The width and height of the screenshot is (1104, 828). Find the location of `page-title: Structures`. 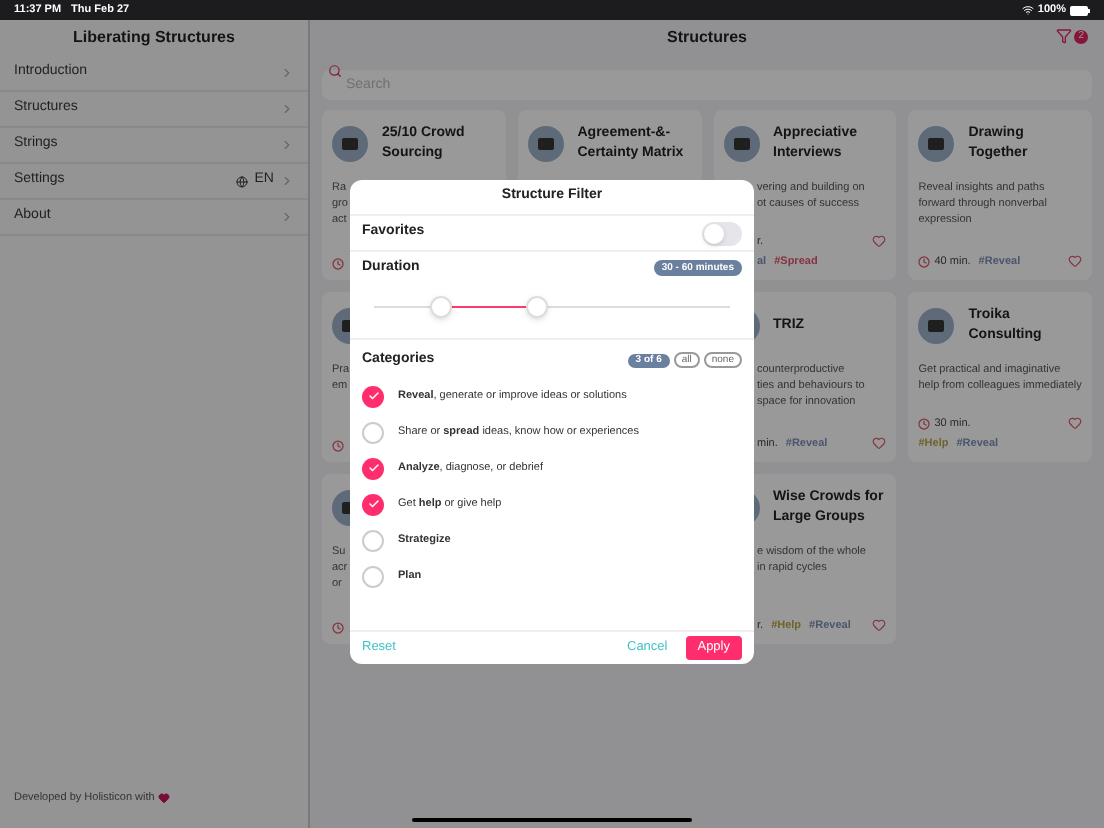

page-title: Structures is located at coordinates (706, 38).